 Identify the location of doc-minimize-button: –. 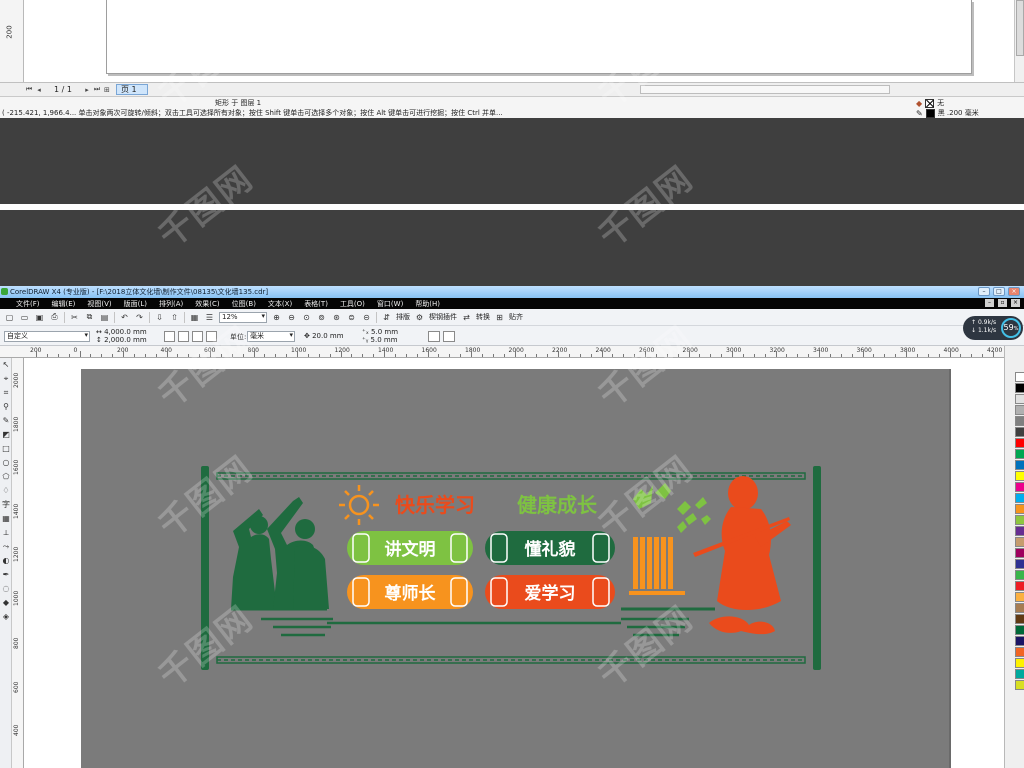
(989, 303).